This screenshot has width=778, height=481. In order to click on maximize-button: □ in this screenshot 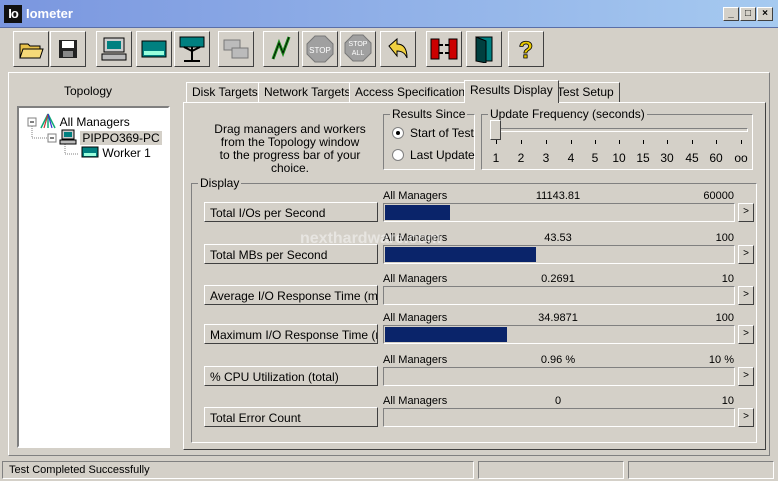, I will do `click(748, 14)`.